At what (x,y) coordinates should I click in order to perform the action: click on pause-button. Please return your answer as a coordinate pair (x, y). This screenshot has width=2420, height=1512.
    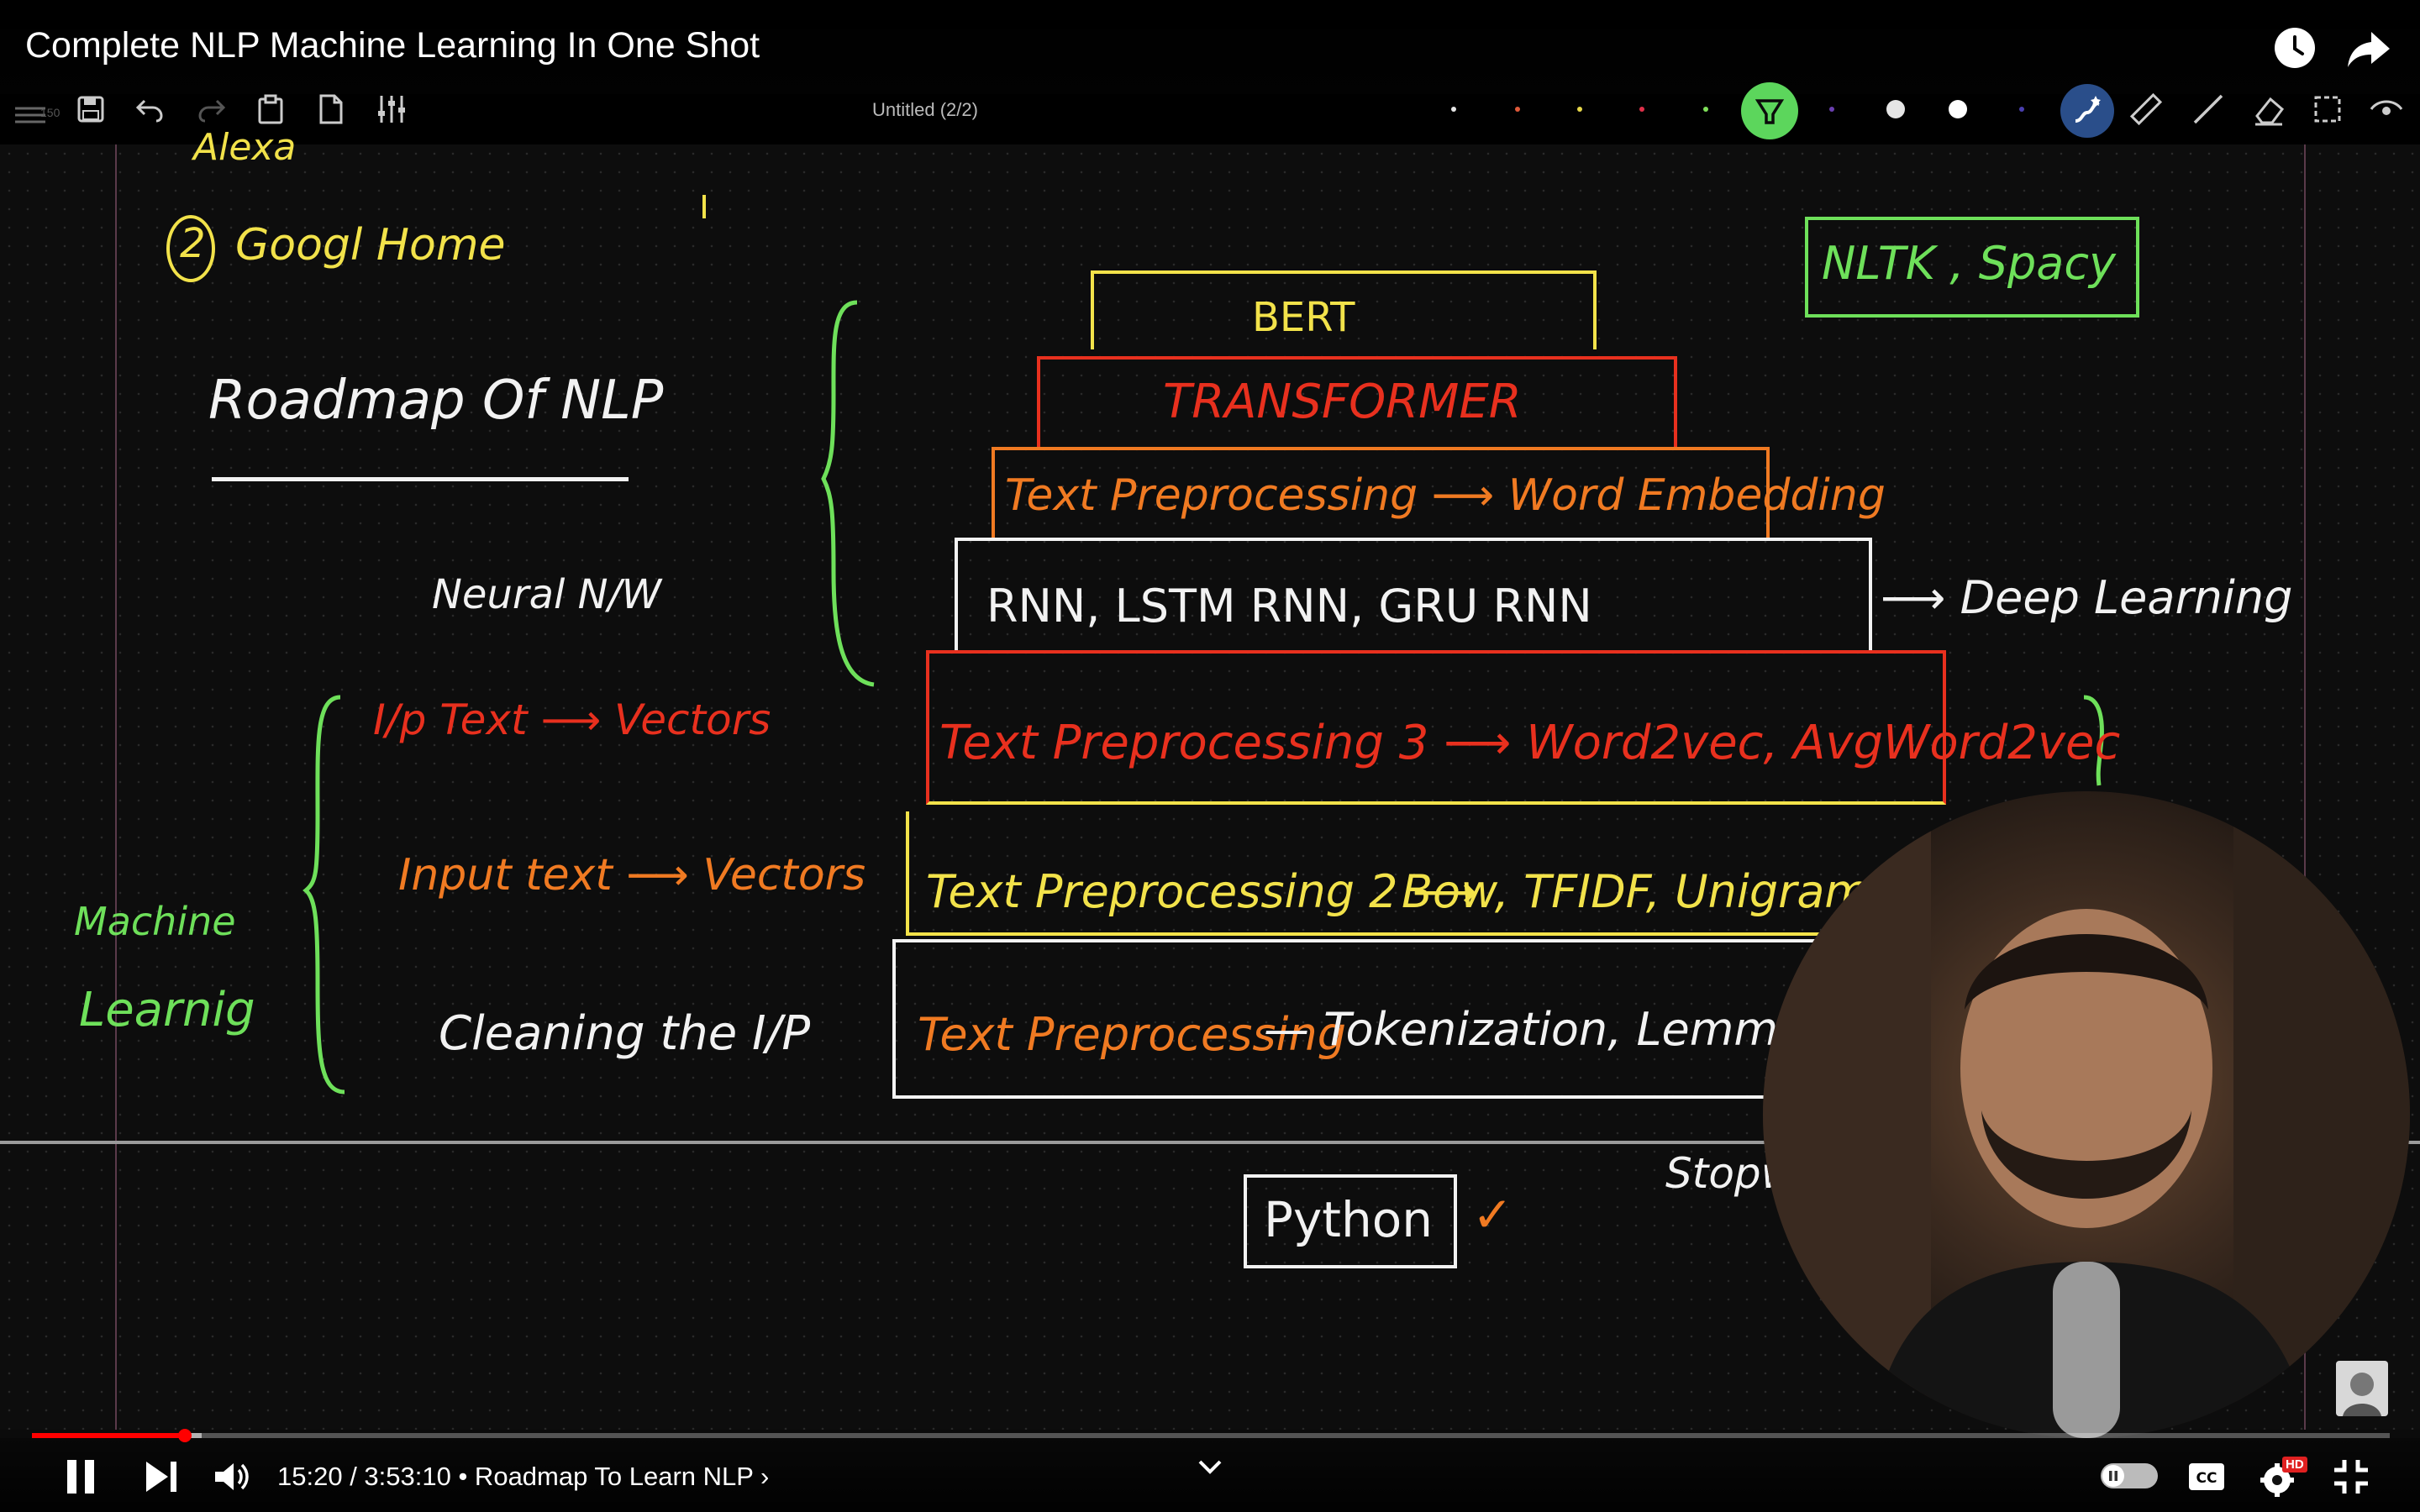
    Looking at the image, I should click on (80, 1479).